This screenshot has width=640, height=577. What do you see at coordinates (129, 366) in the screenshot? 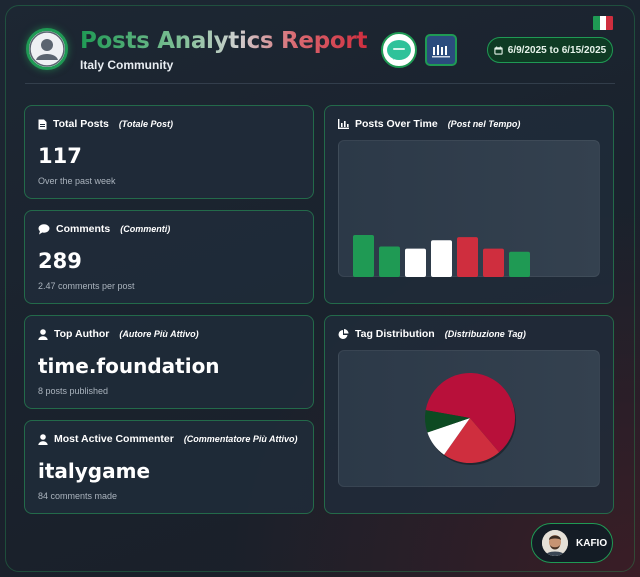
I see `top-author-value: time.foundation` at bounding box center [129, 366].